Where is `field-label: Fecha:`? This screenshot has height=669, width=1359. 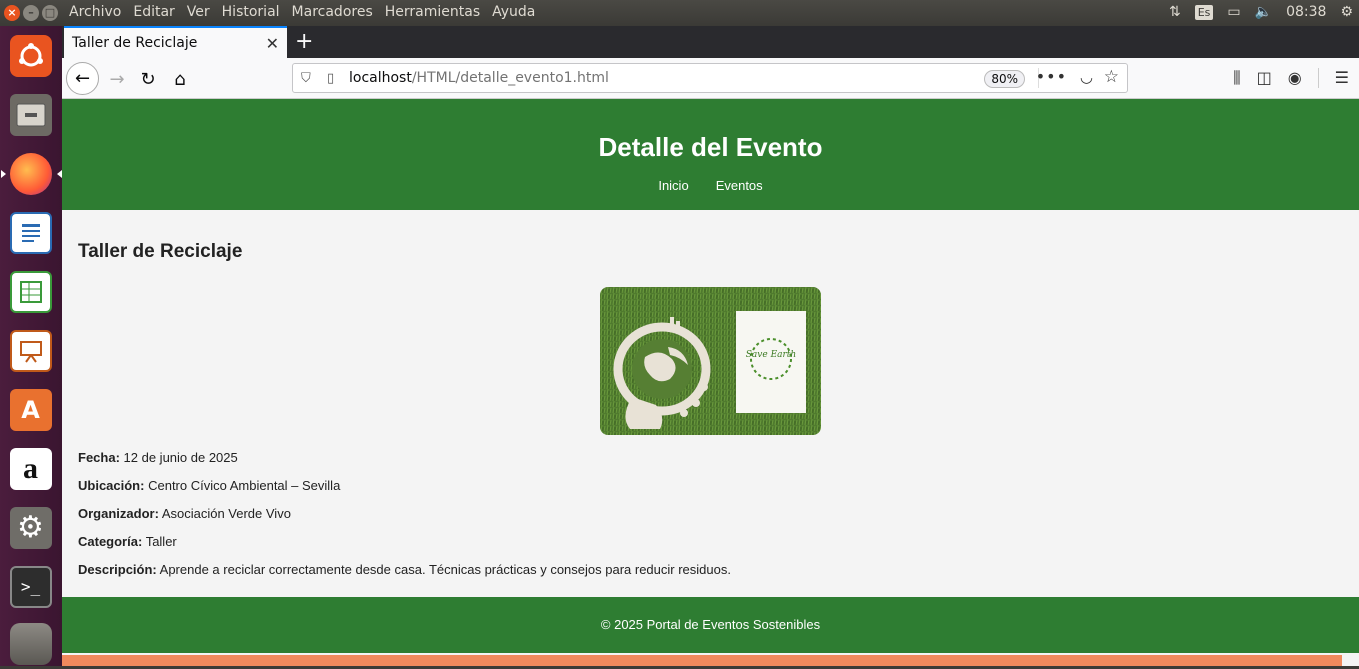 field-label: Fecha: is located at coordinates (99, 457).